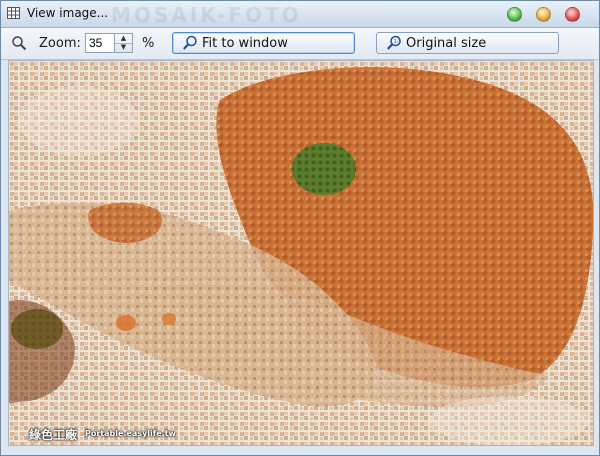  What do you see at coordinates (572, 14) in the screenshot?
I see `close-button` at bounding box center [572, 14].